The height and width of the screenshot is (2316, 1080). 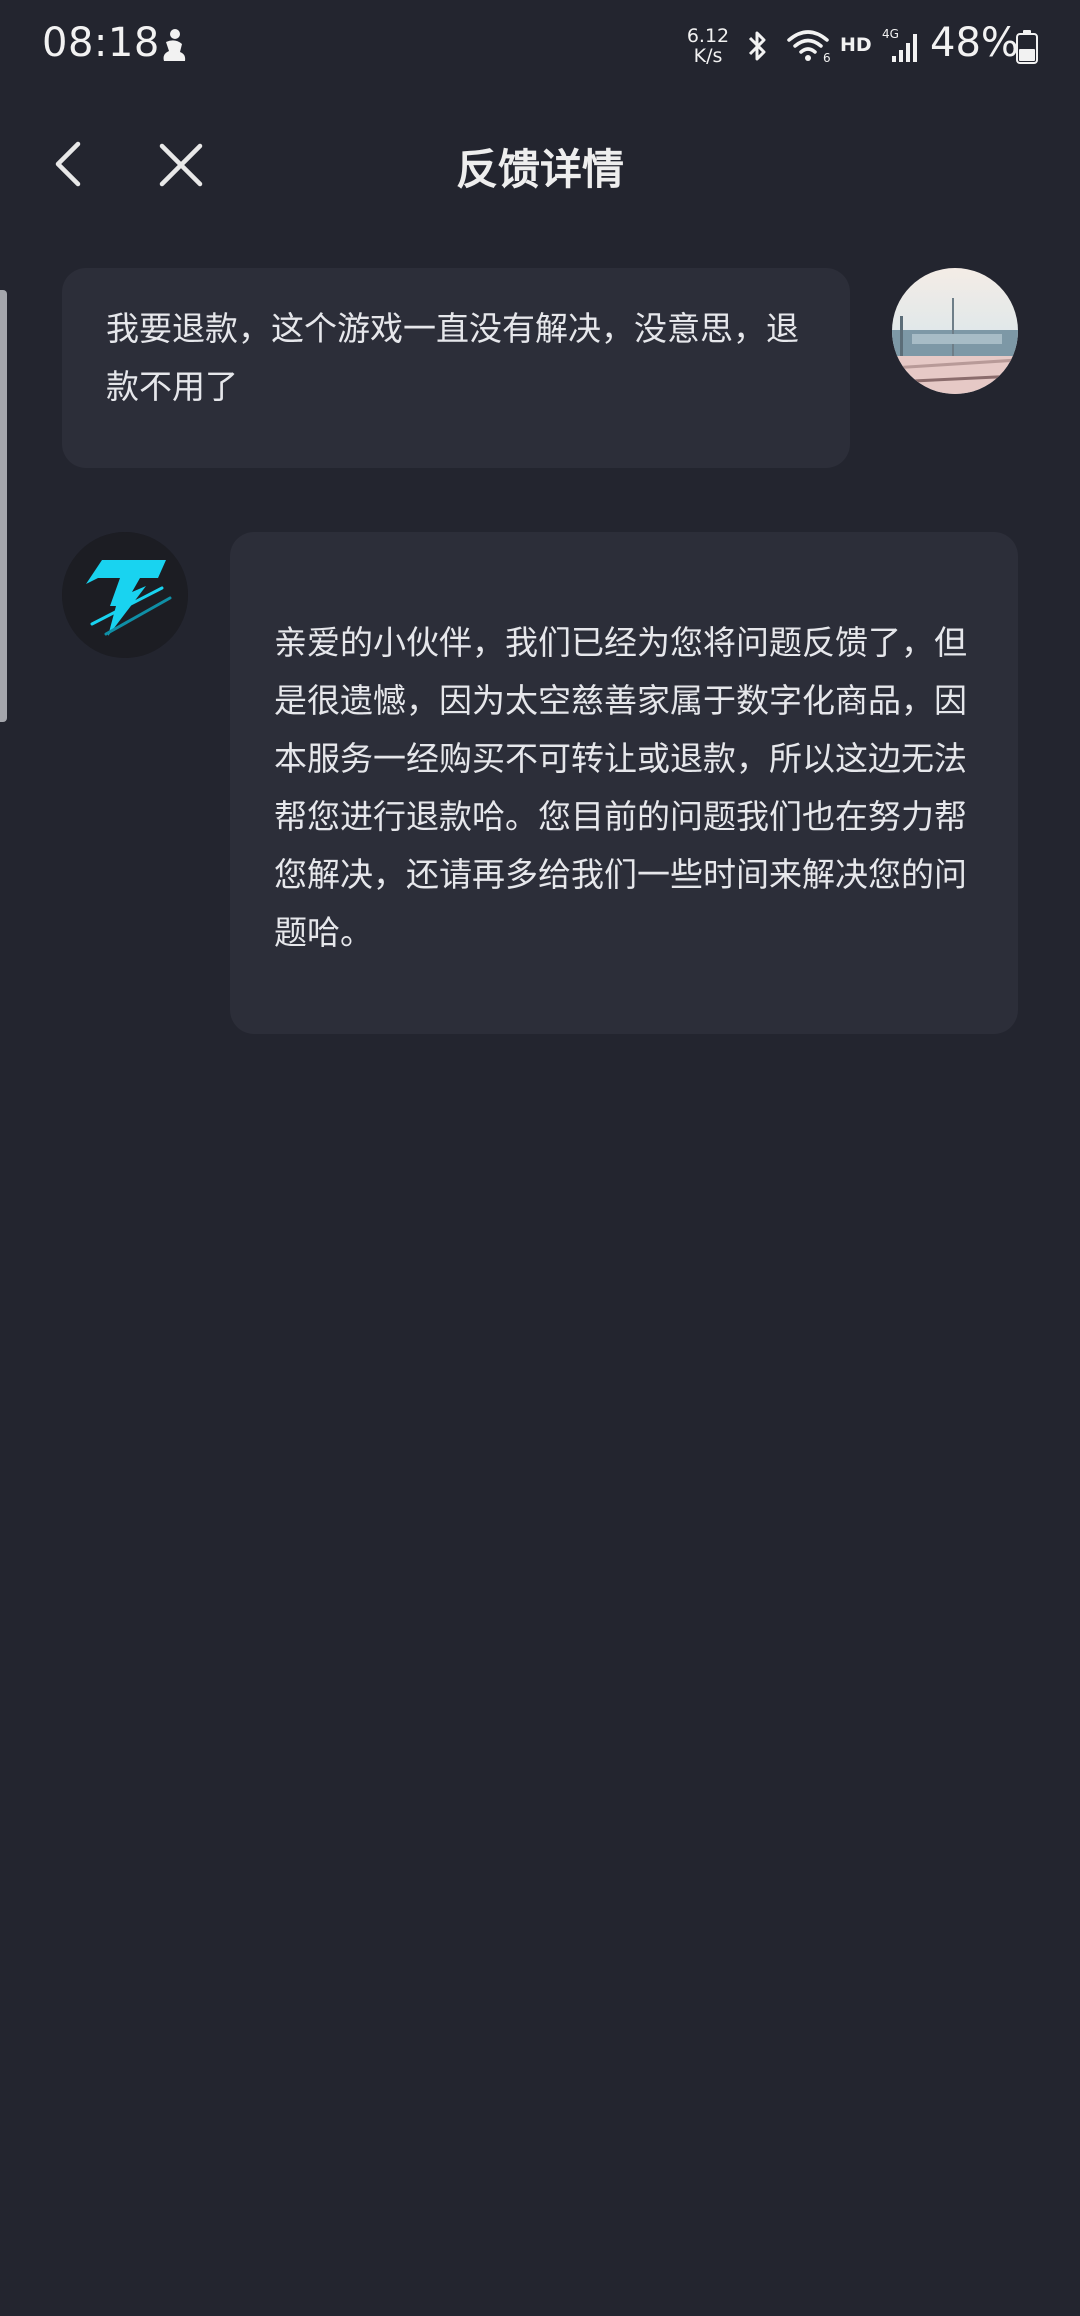 What do you see at coordinates (899, 44) in the screenshot?
I see `cellular-signal-4g-icon: 4G` at bounding box center [899, 44].